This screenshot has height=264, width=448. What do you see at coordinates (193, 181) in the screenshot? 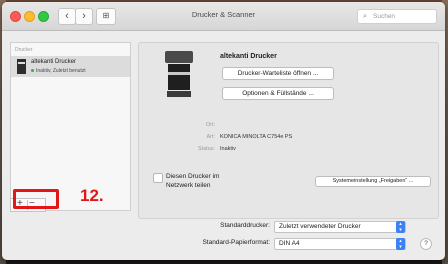
I see `share-printer-label: Diesen Drucker im Netzwerk teilen` at bounding box center [193, 181].